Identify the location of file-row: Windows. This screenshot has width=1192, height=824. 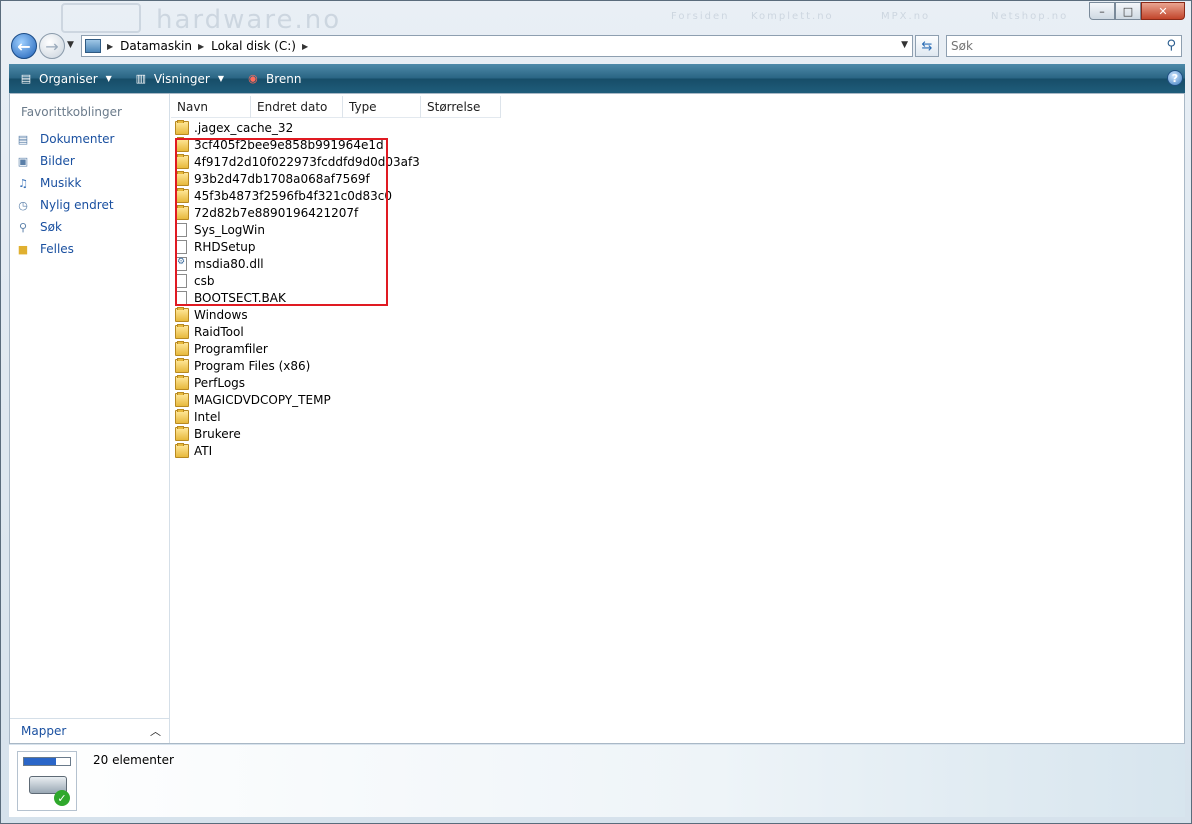
(297, 314).